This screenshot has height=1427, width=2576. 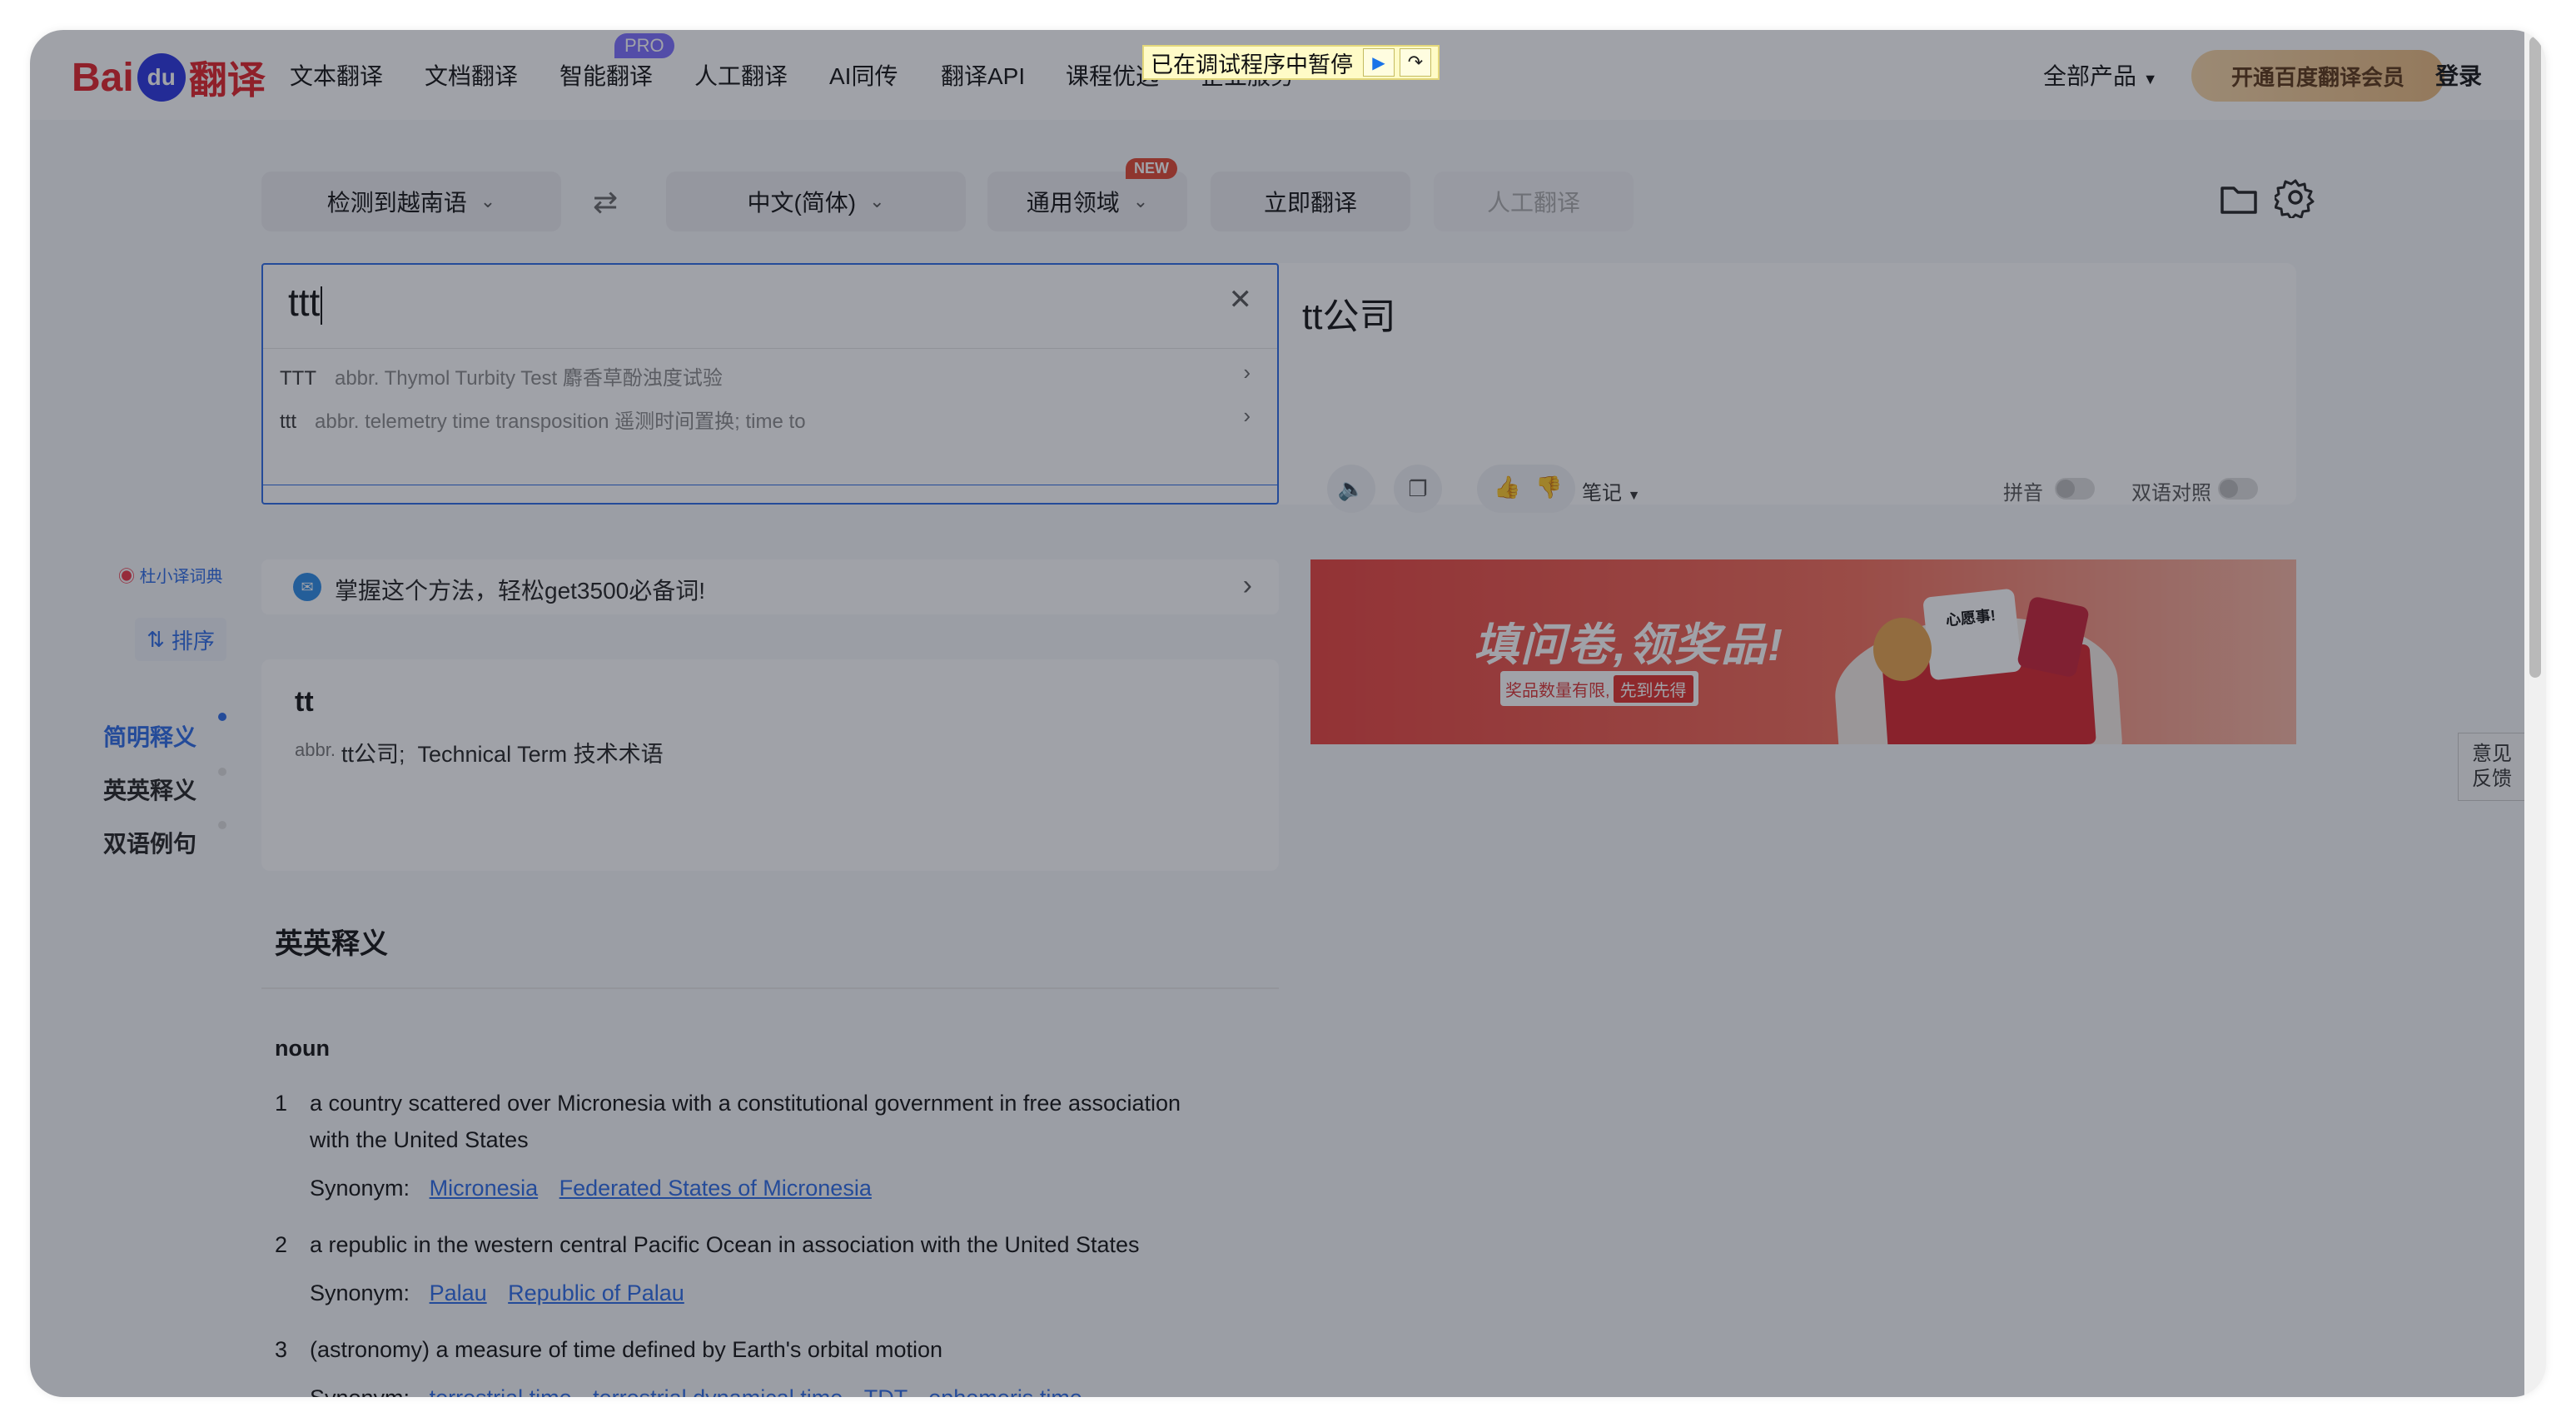 What do you see at coordinates (1972, 634) in the screenshot?
I see `banner-gift-bag: 心愿事!` at bounding box center [1972, 634].